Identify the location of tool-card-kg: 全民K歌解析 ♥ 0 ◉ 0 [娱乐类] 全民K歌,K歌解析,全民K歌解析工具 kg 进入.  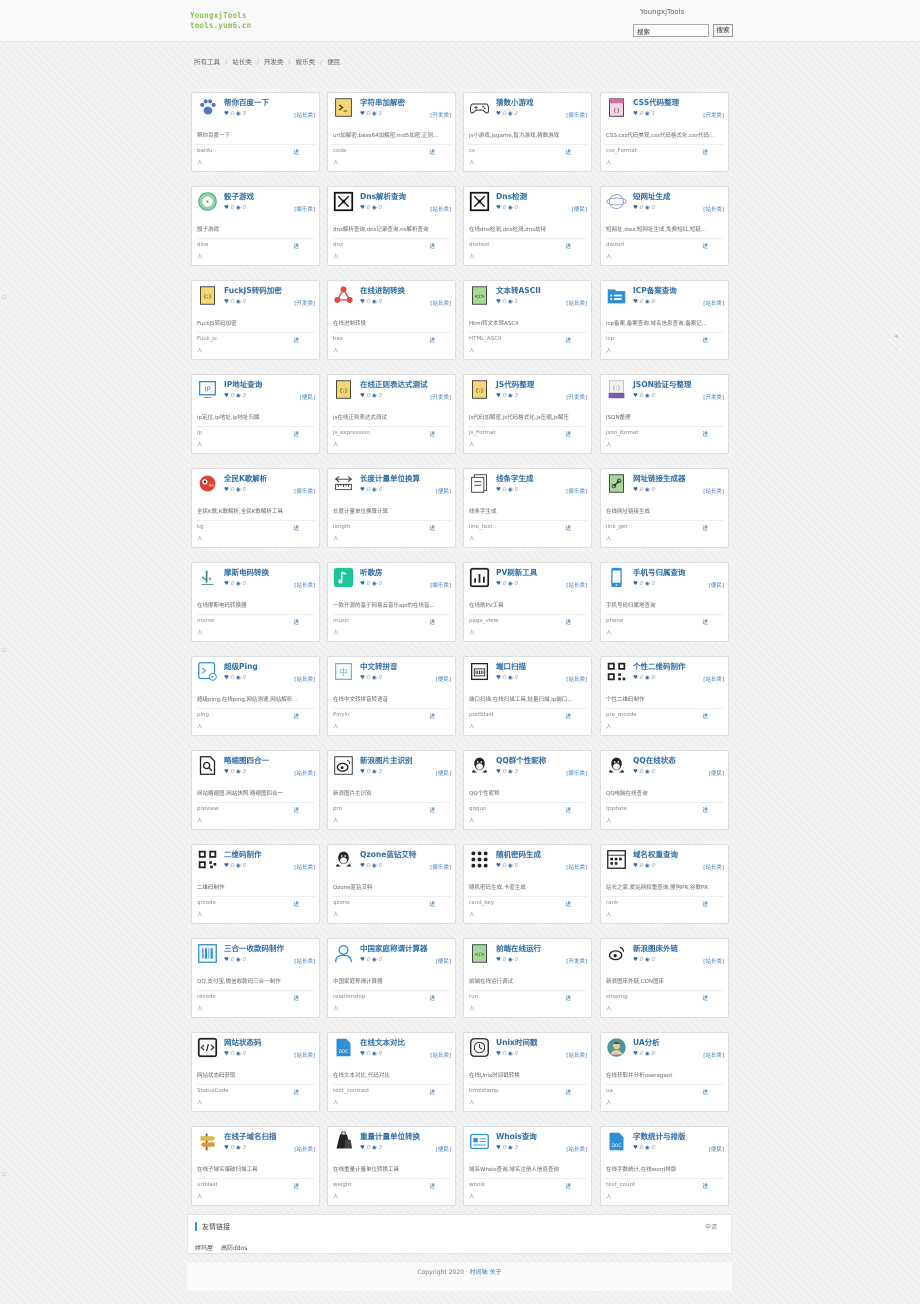
(255, 508).